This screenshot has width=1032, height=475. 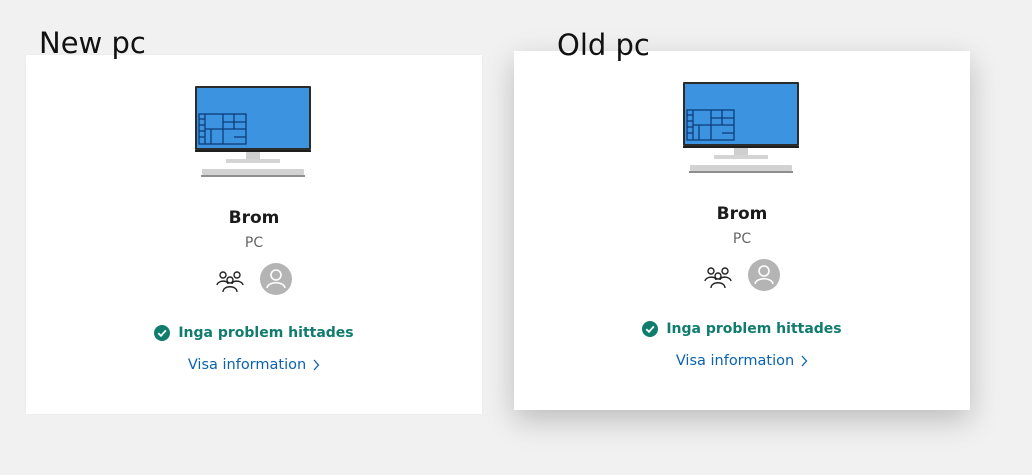 I want to click on new-pc-label: New pc, so click(x=92, y=43).